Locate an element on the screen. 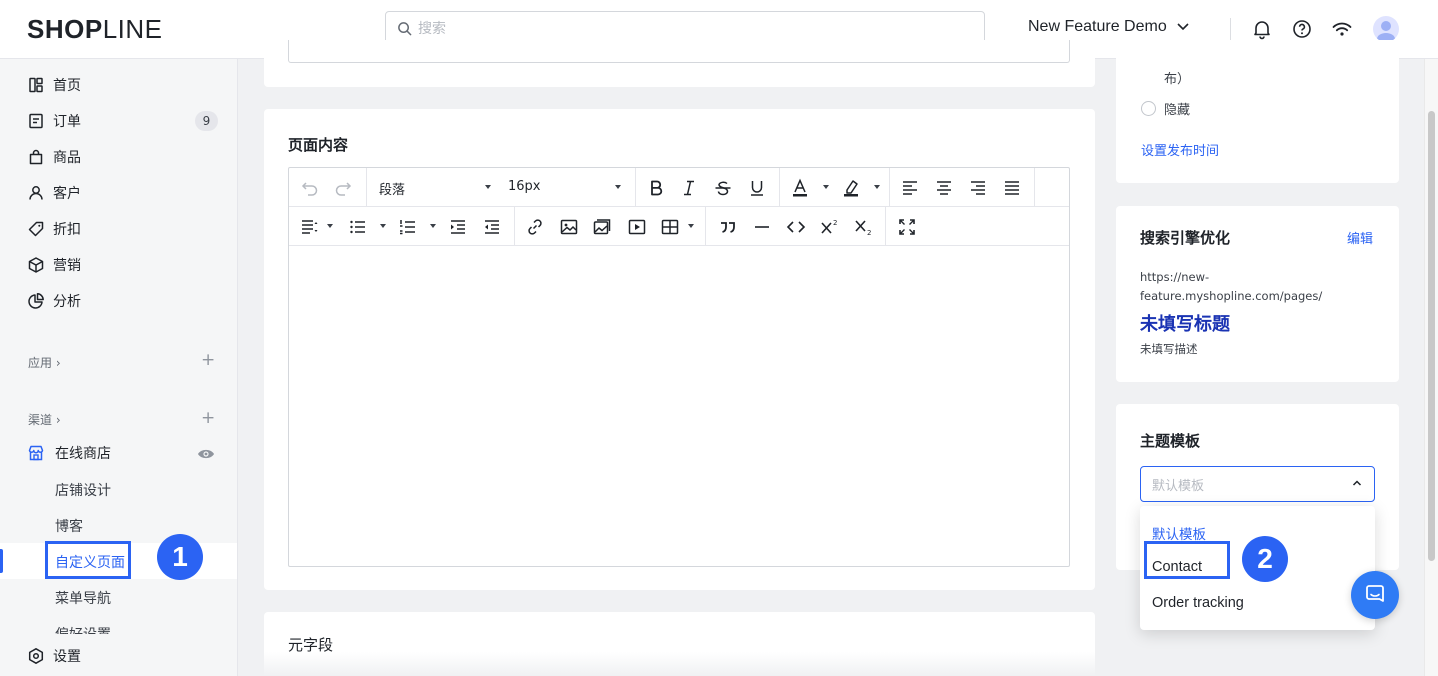 The height and width of the screenshot is (676, 1438). avatar is located at coordinates (1386, 29).